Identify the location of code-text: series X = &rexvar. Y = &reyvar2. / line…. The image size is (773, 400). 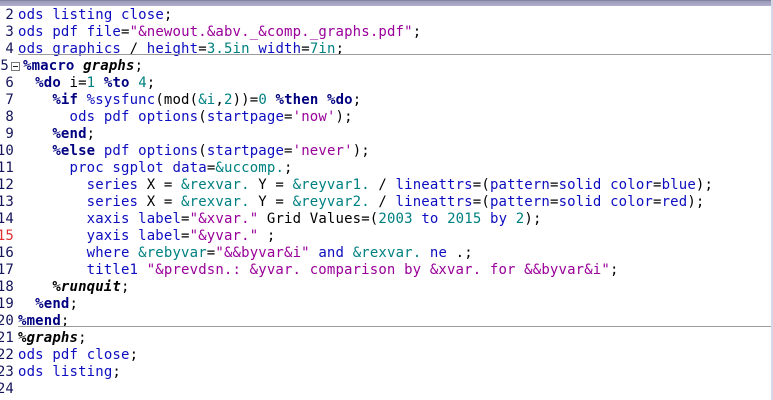
(395, 202).